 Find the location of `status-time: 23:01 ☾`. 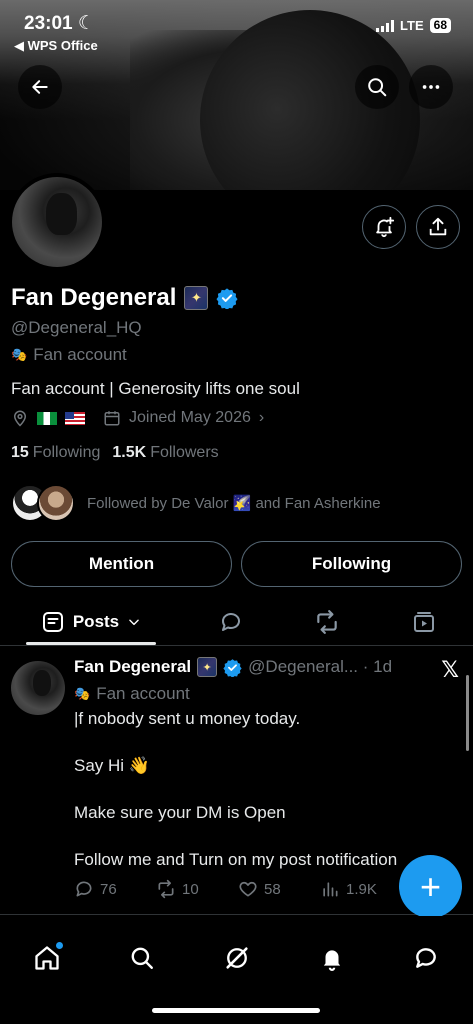

status-time: 23:01 ☾ is located at coordinates (59, 23).